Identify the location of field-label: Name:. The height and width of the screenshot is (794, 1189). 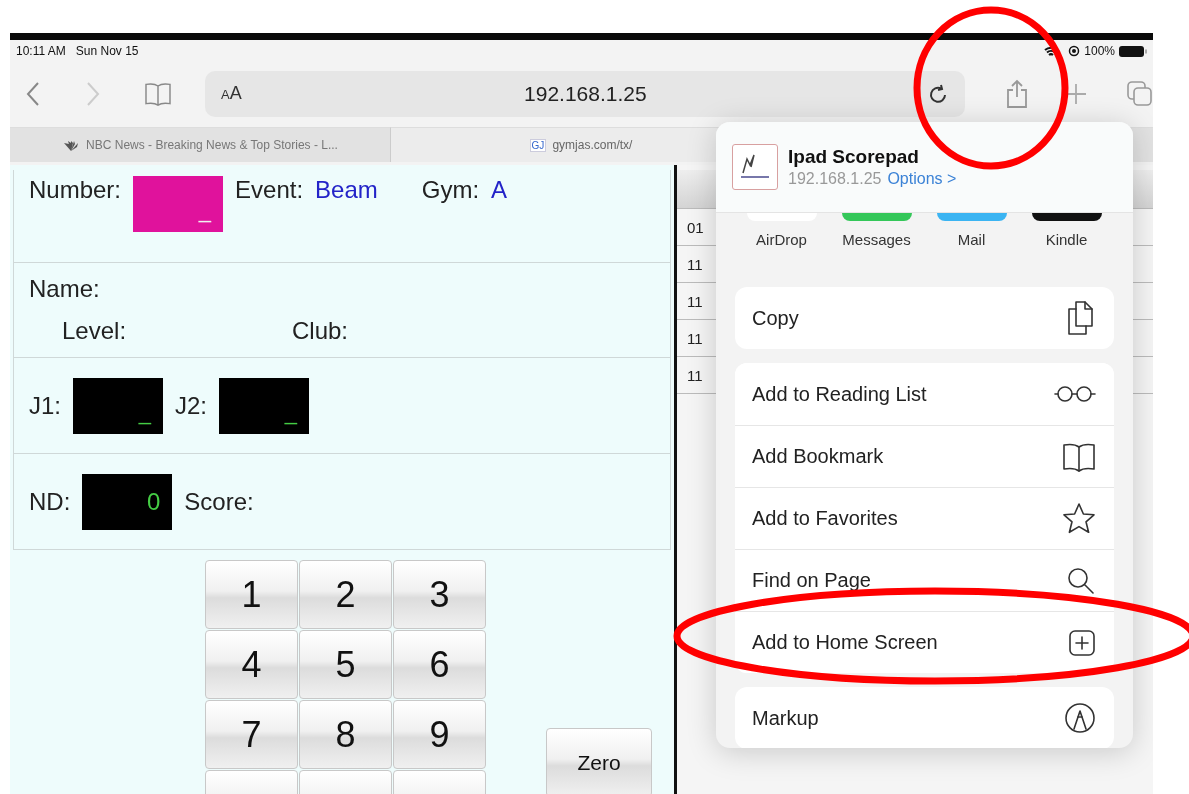
(64, 289).